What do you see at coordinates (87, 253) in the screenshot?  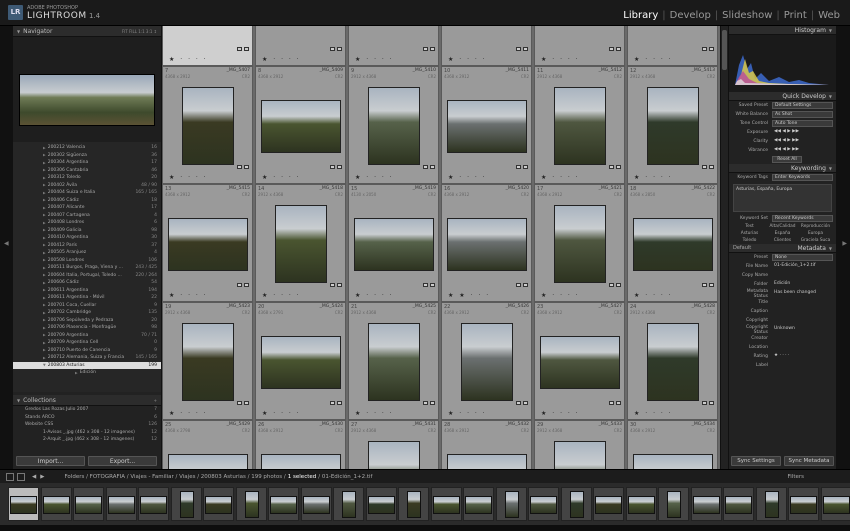 I see `folder-item: ▶ 200505 Aranjuez 4` at bounding box center [87, 253].